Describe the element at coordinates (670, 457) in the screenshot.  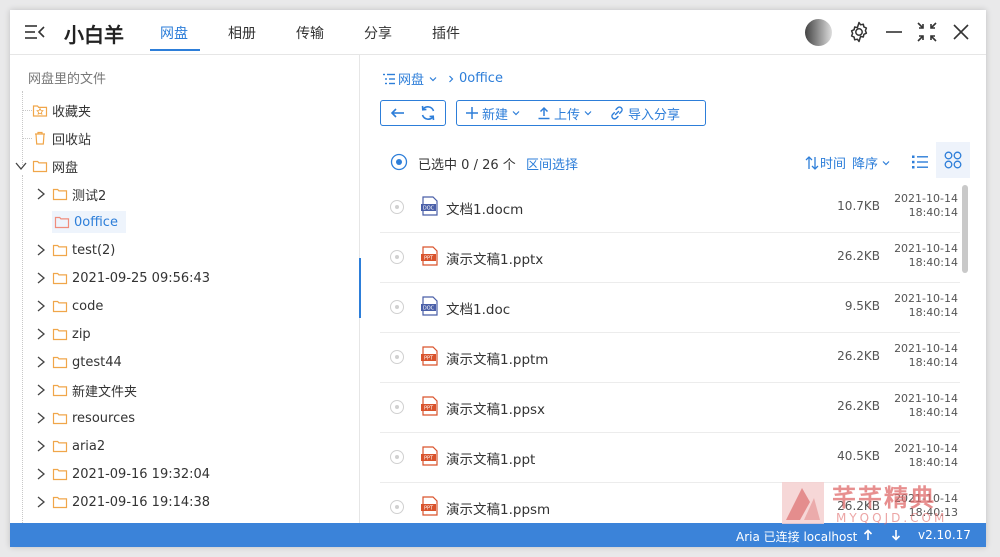
I see `file-row: PPT 演示文稿1.ppt 40.5KB 2021-10-14 18:40:14` at that location.